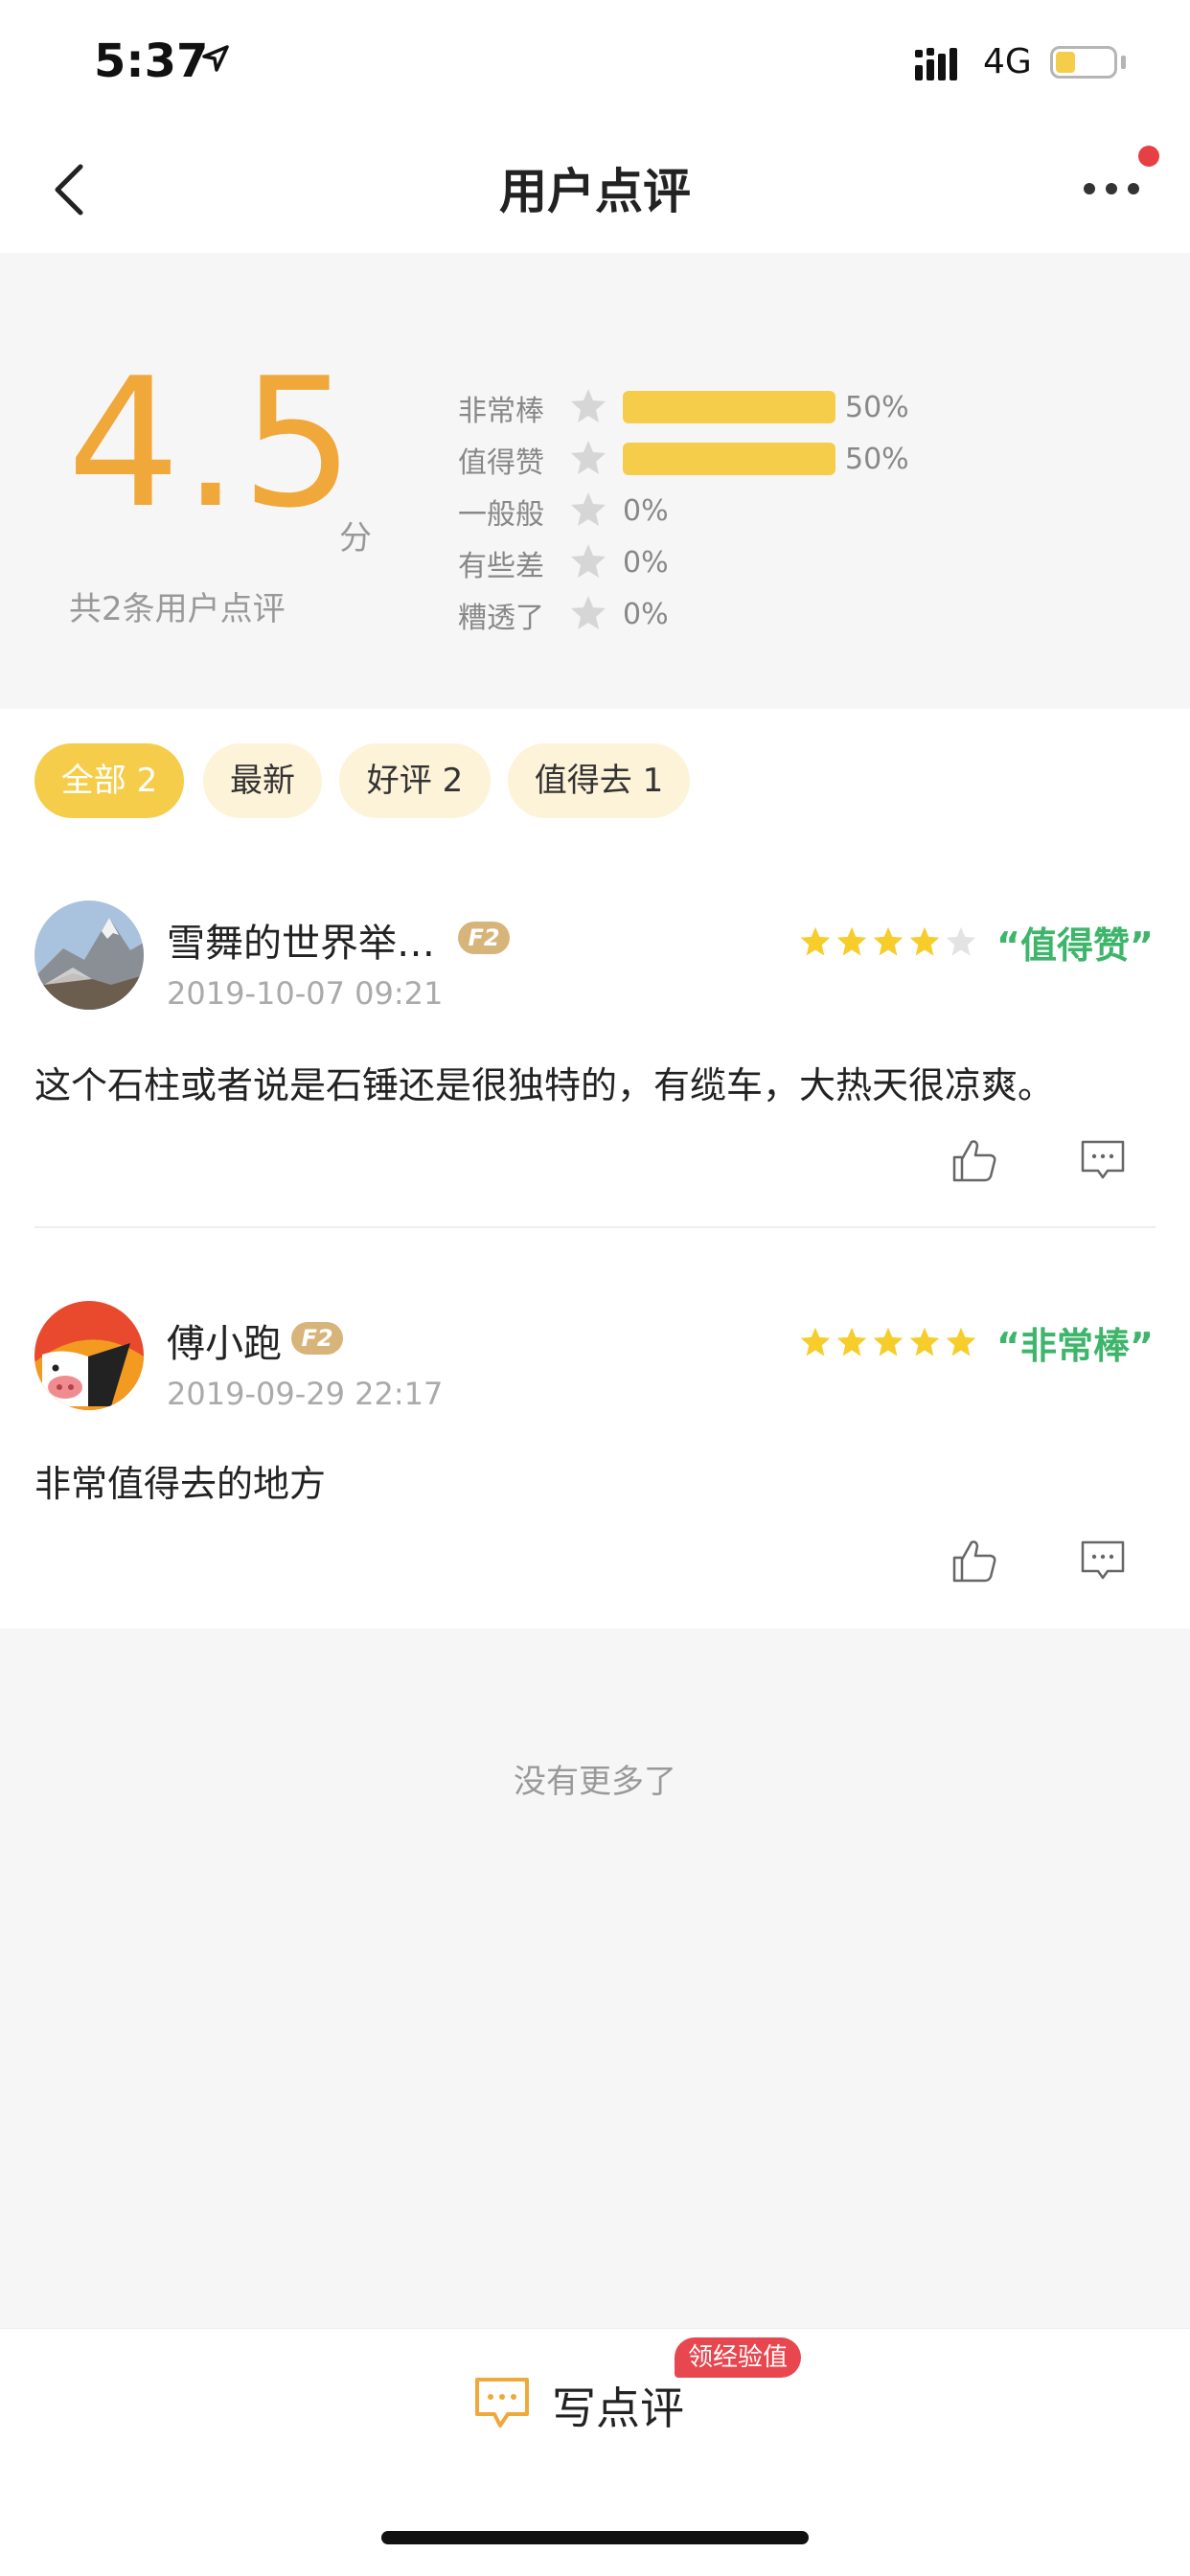 The width and height of the screenshot is (1190, 2576). Describe the element at coordinates (618, 2406) in the screenshot. I see `write-review-button: 写点评` at that location.